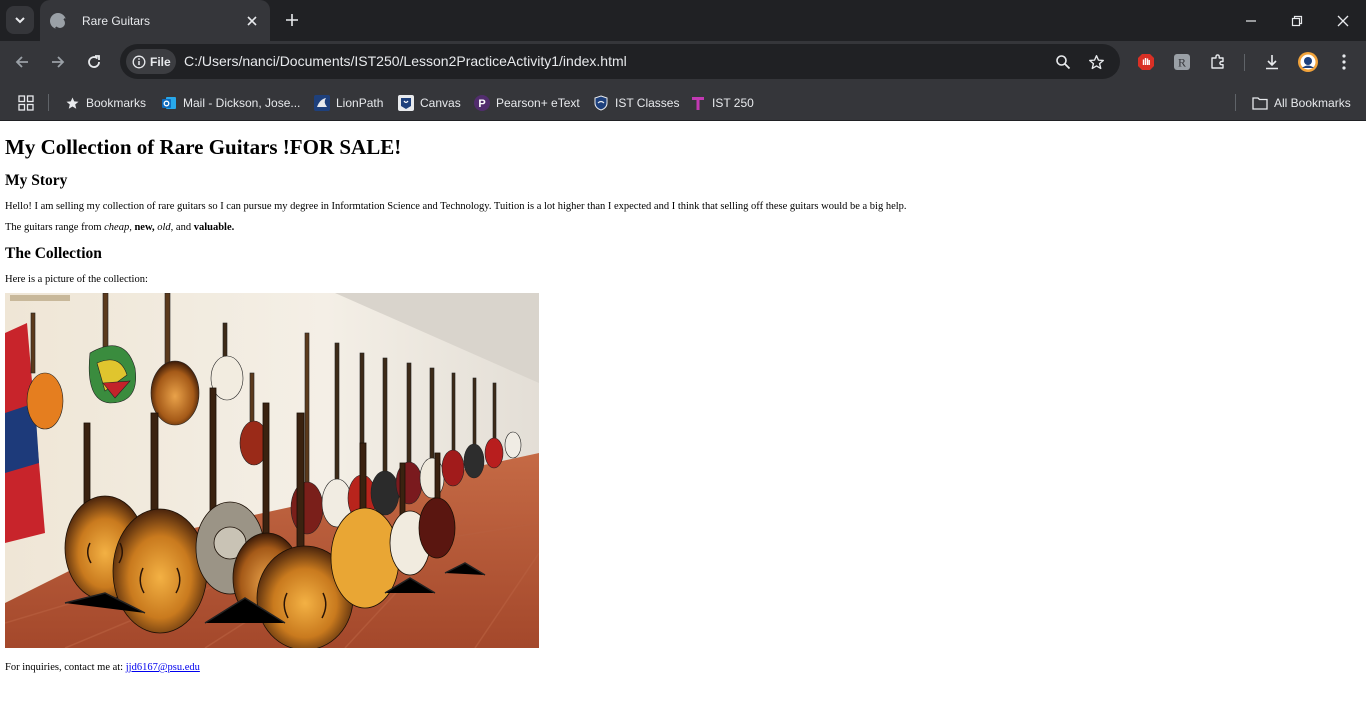  I want to click on browser-menu-button, so click(1344, 62).